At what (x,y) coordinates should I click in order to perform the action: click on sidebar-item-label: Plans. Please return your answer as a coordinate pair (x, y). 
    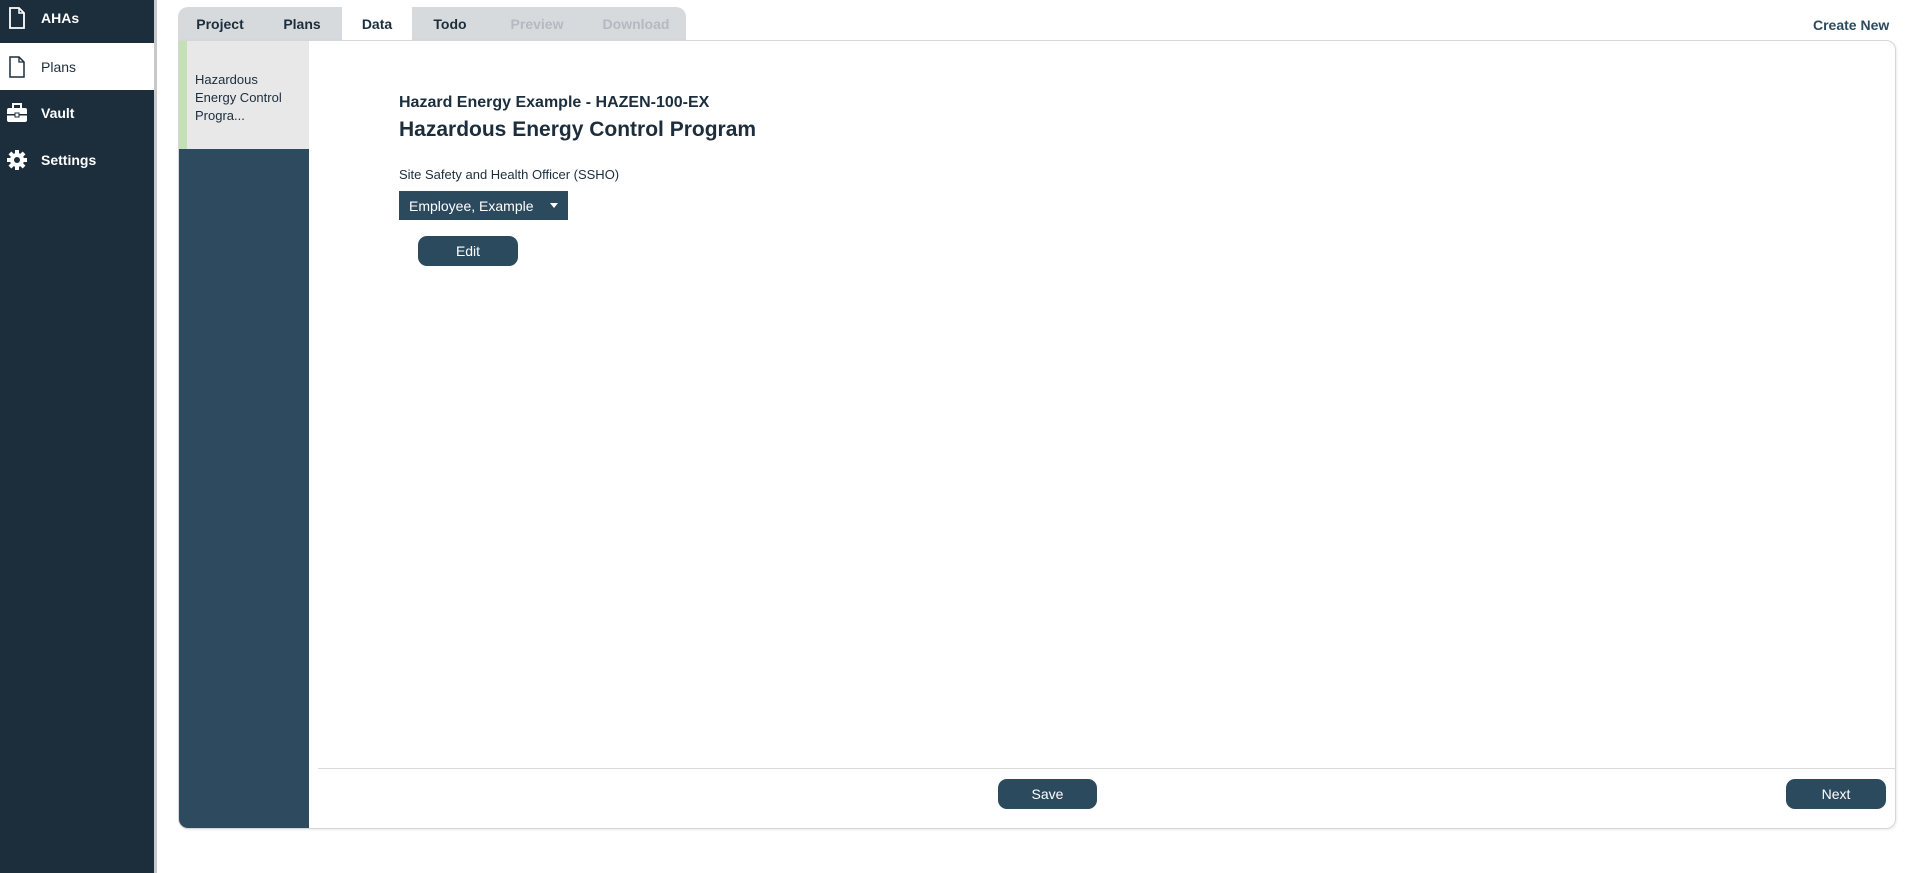
    Looking at the image, I should click on (59, 66).